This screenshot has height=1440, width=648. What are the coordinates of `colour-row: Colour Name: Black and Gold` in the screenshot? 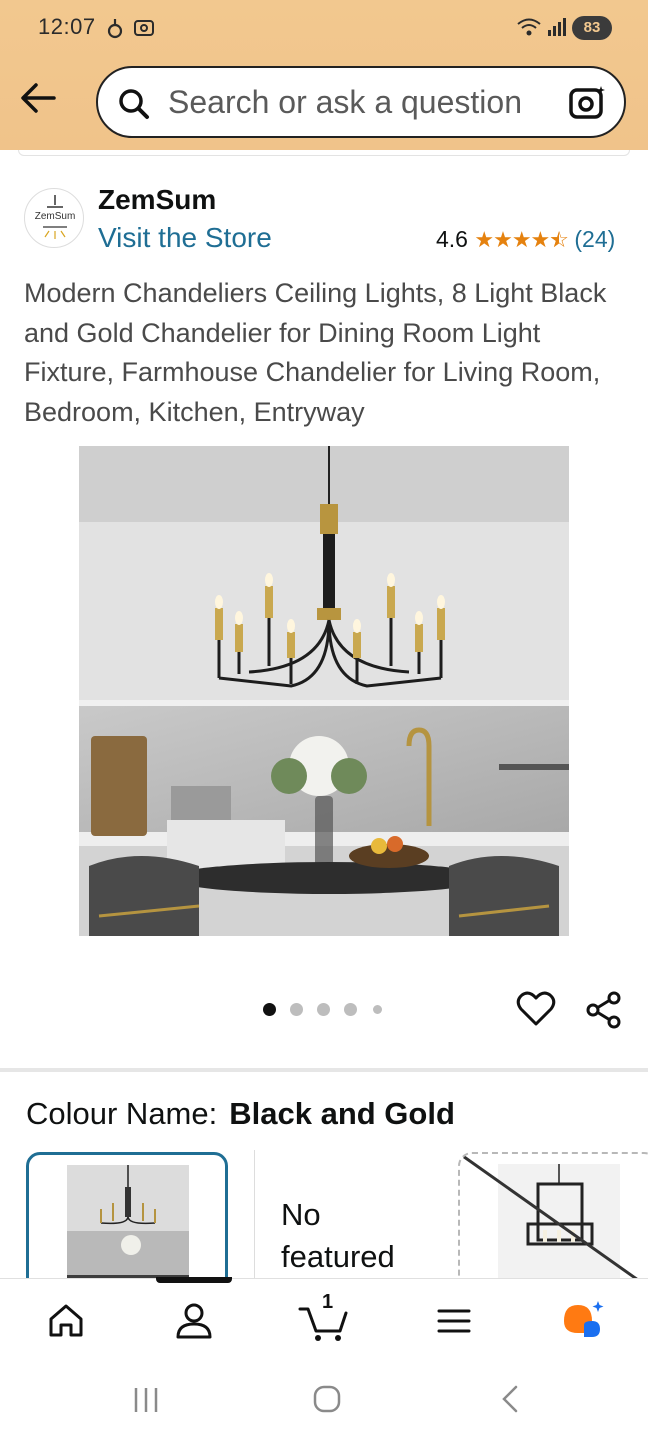 It's located at (240, 1114).